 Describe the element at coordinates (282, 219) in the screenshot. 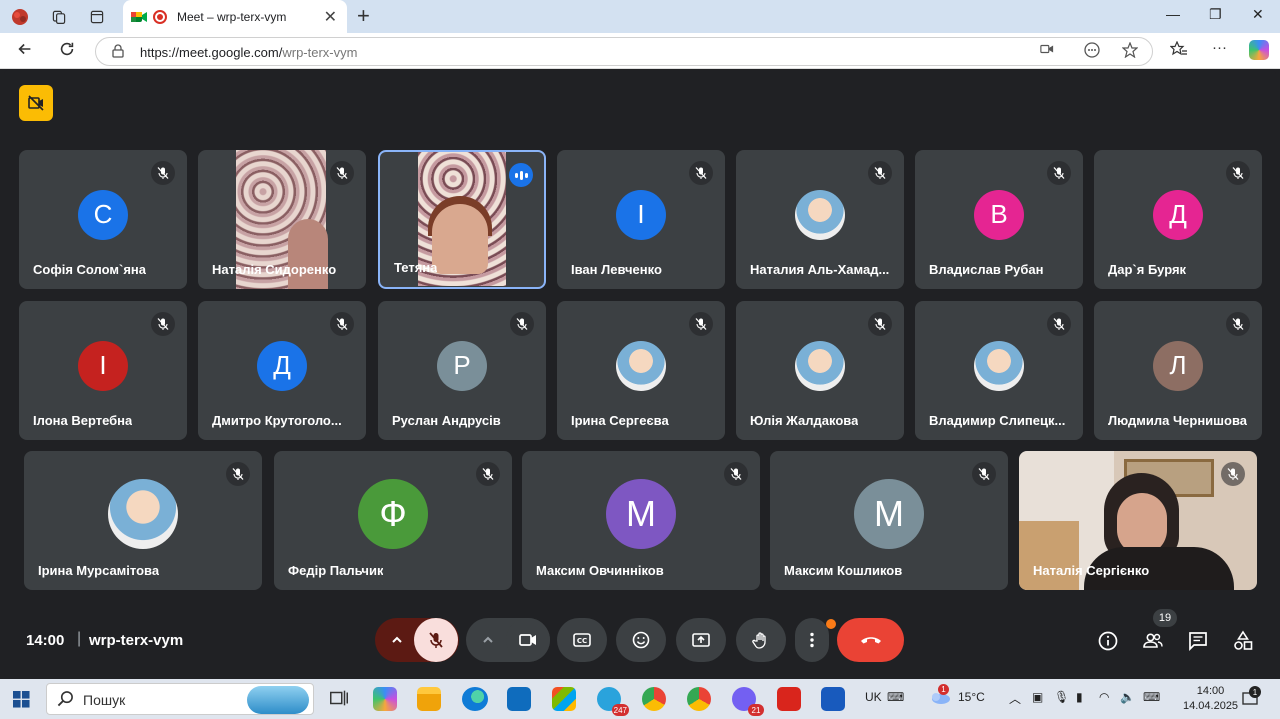

I see `participant-tile: Наталія Сидоренко` at that location.